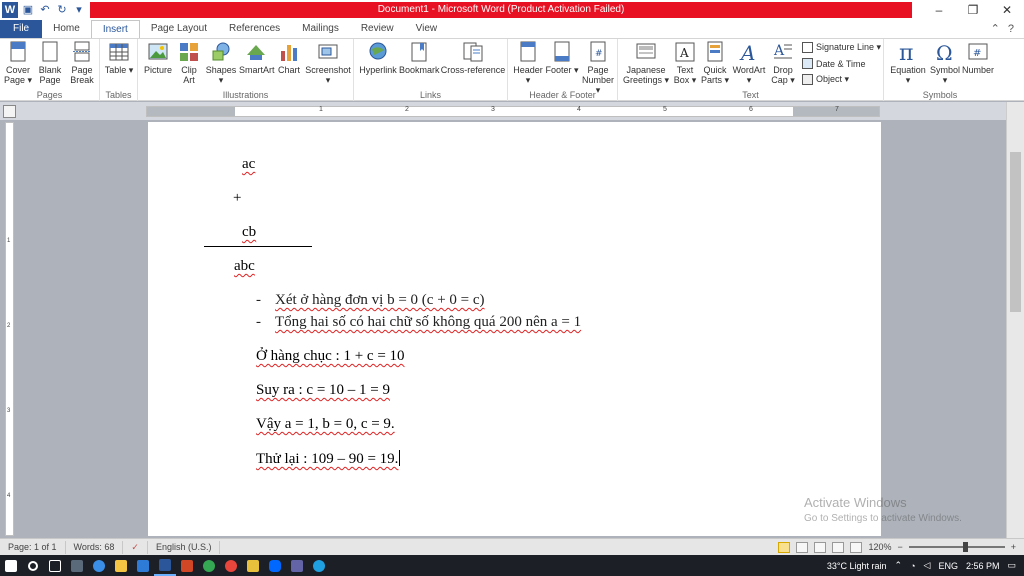 The width and height of the screenshot is (1024, 576). I want to click on tab-mailings: Mailings, so click(320, 29).